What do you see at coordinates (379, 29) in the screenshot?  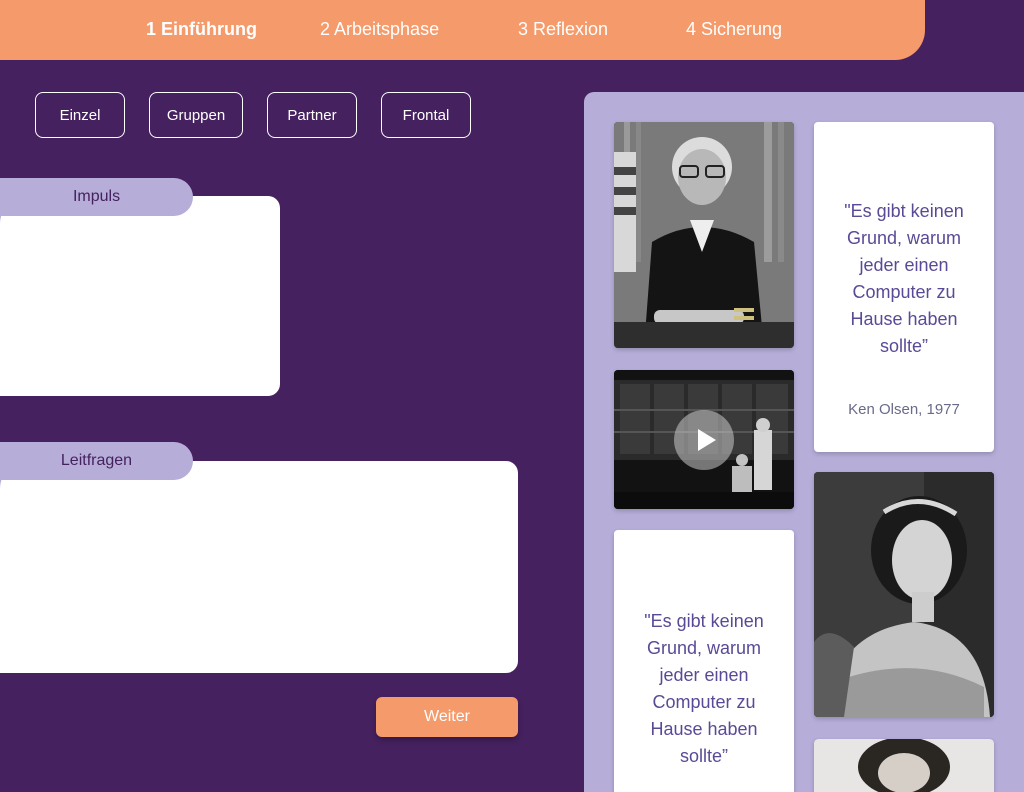 I see `step-arbeitsphase: 2 Arbeitsphase` at bounding box center [379, 29].